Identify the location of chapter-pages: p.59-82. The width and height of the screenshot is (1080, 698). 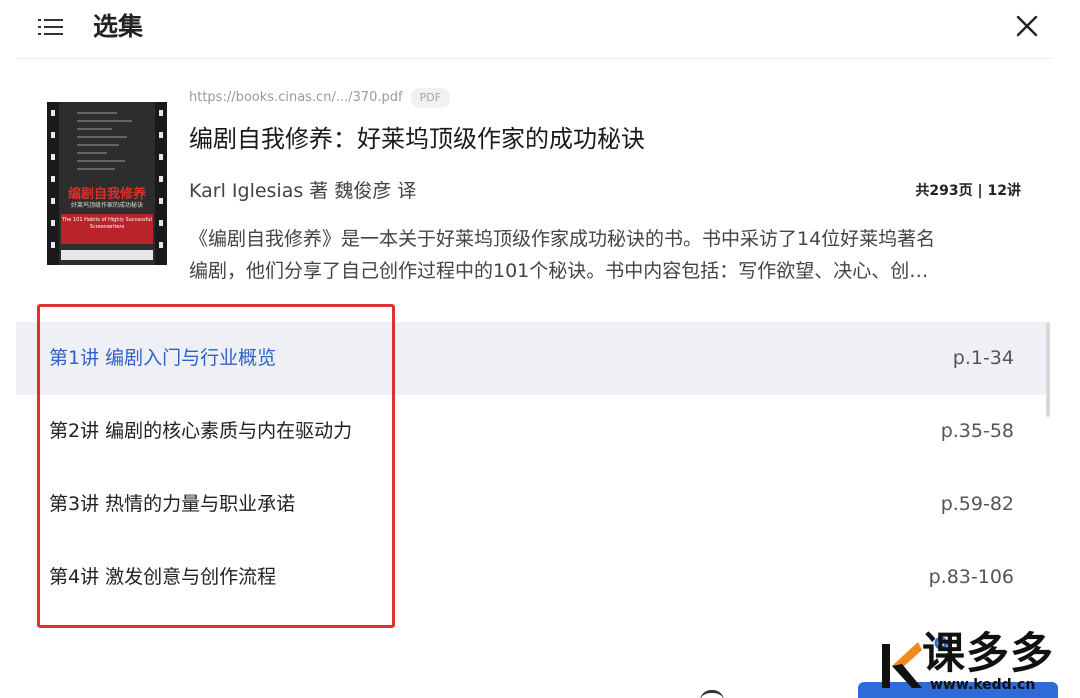
(977, 504).